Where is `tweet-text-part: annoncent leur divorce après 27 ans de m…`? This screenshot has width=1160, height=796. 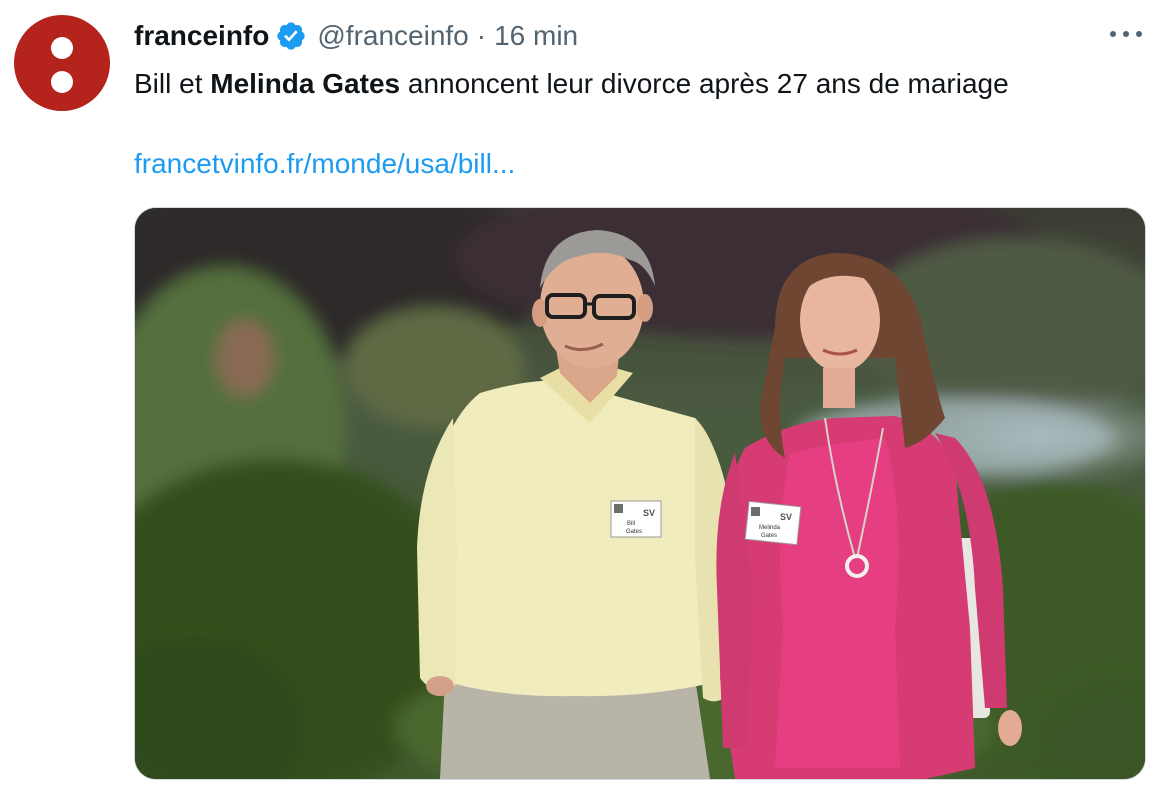
tweet-text-part: annoncent leur divorce après 27 ans de m… is located at coordinates (704, 83).